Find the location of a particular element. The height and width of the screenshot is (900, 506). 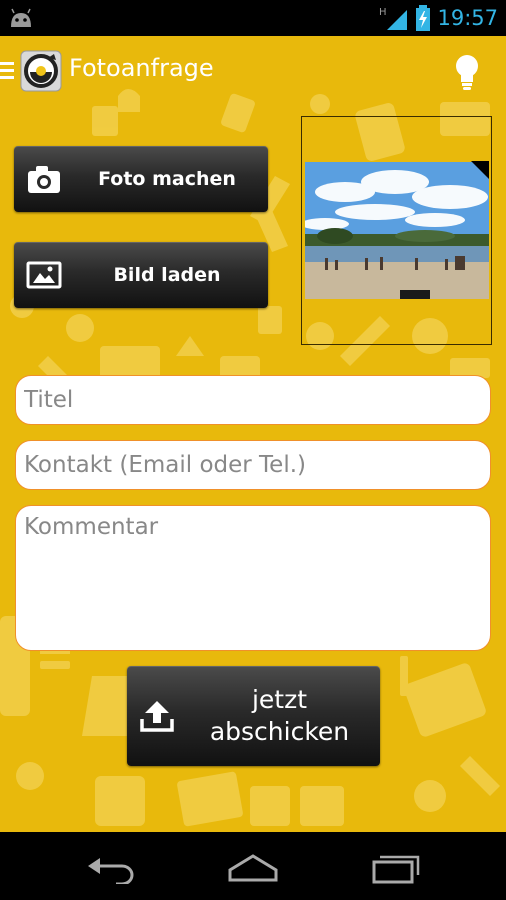

send-label-line2: abschicken is located at coordinates (279, 731).